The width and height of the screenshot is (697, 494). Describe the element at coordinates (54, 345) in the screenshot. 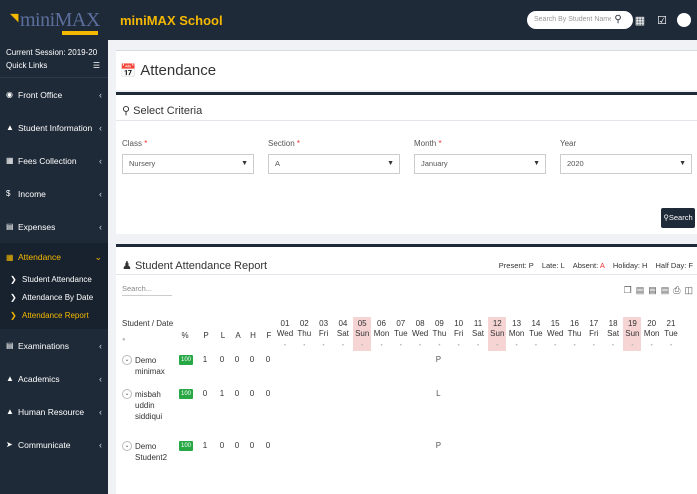

I see `sidebar-item-examinations: ▤ Examinations ‹` at that location.